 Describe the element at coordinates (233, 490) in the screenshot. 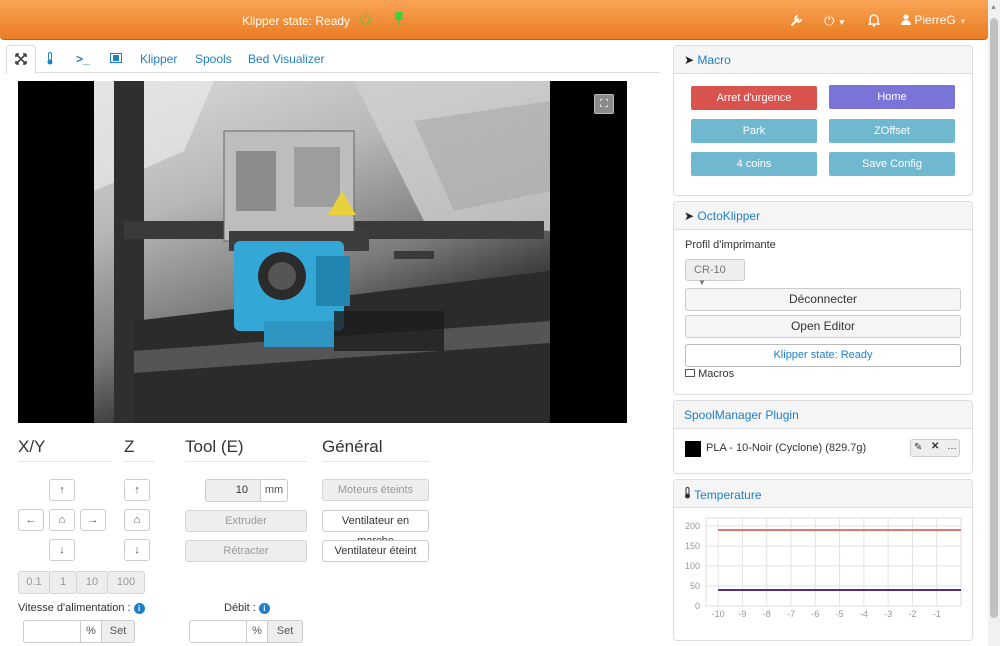

I see `extrude-amount-input: 10` at that location.